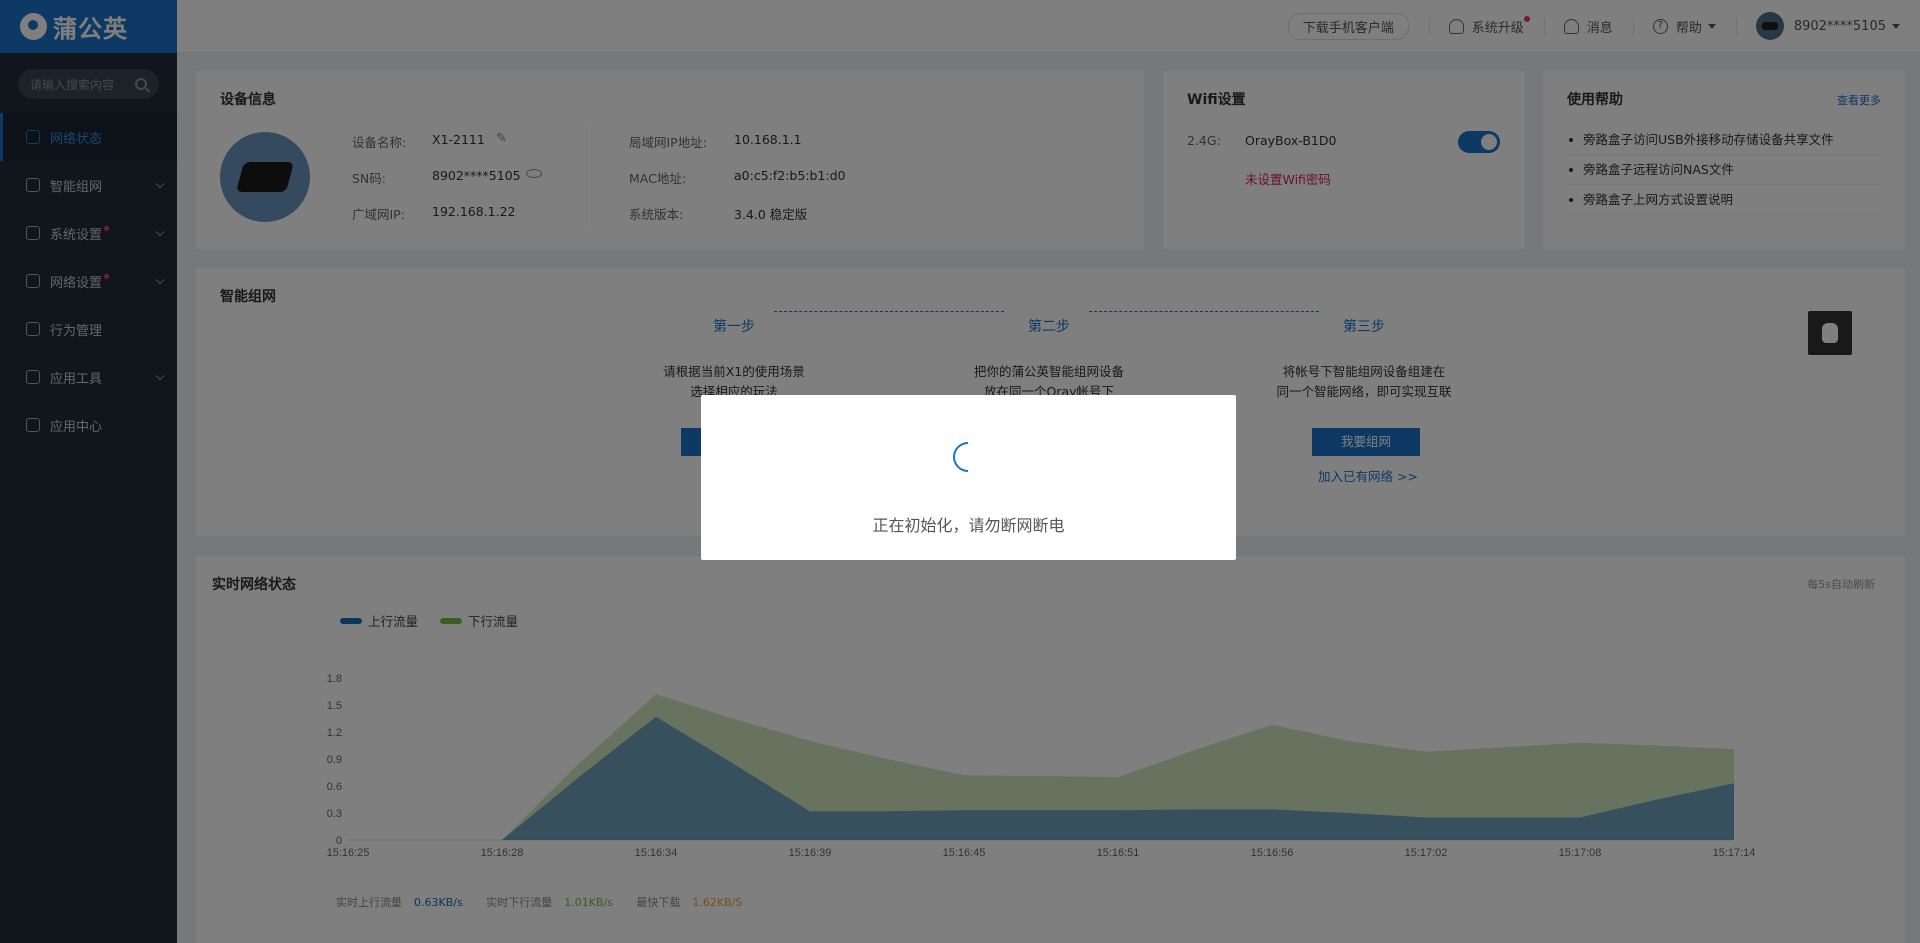  I want to click on loading-message: 正在初始化，请勿断网断电, so click(968, 525).